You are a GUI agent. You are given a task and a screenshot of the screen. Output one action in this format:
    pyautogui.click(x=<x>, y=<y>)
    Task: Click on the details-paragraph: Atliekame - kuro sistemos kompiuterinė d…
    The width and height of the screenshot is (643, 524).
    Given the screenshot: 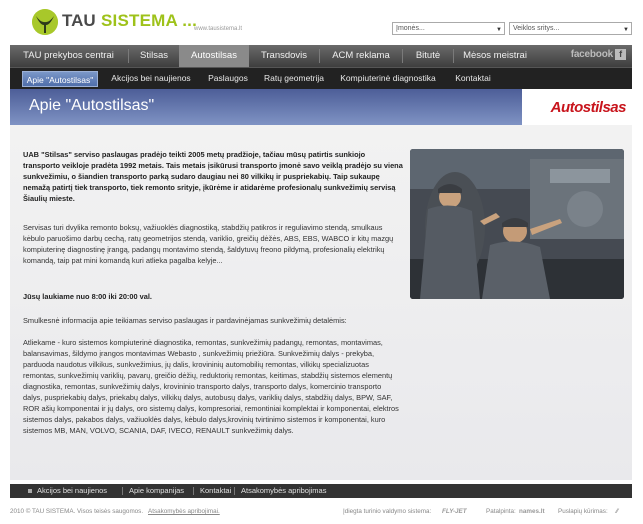 What is the action you would take?
    pyautogui.click(x=211, y=386)
    